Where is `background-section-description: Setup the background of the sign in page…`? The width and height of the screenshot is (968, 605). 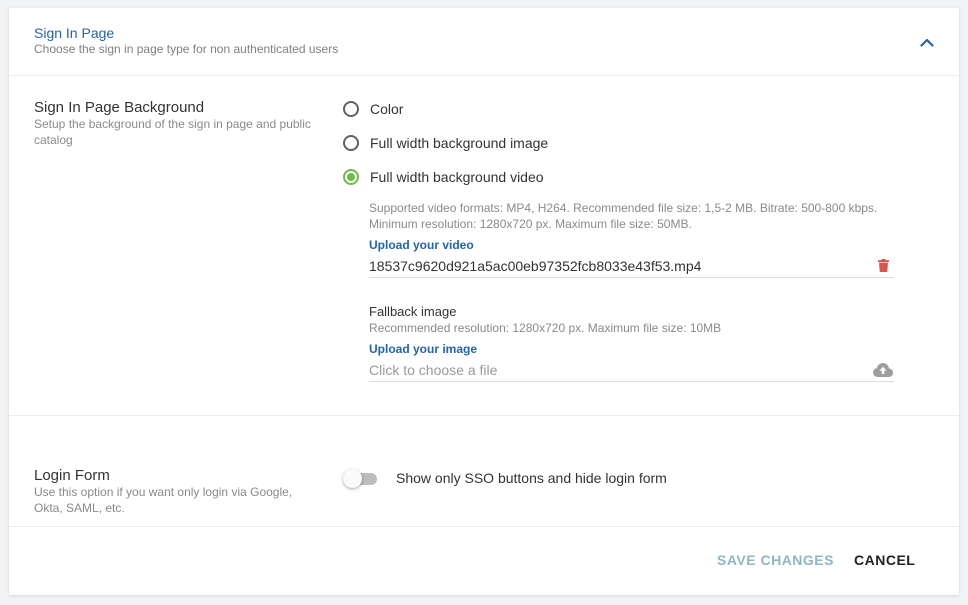
background-section-description: Setup the background of the sign in page… is located at coordinates (172, 132).